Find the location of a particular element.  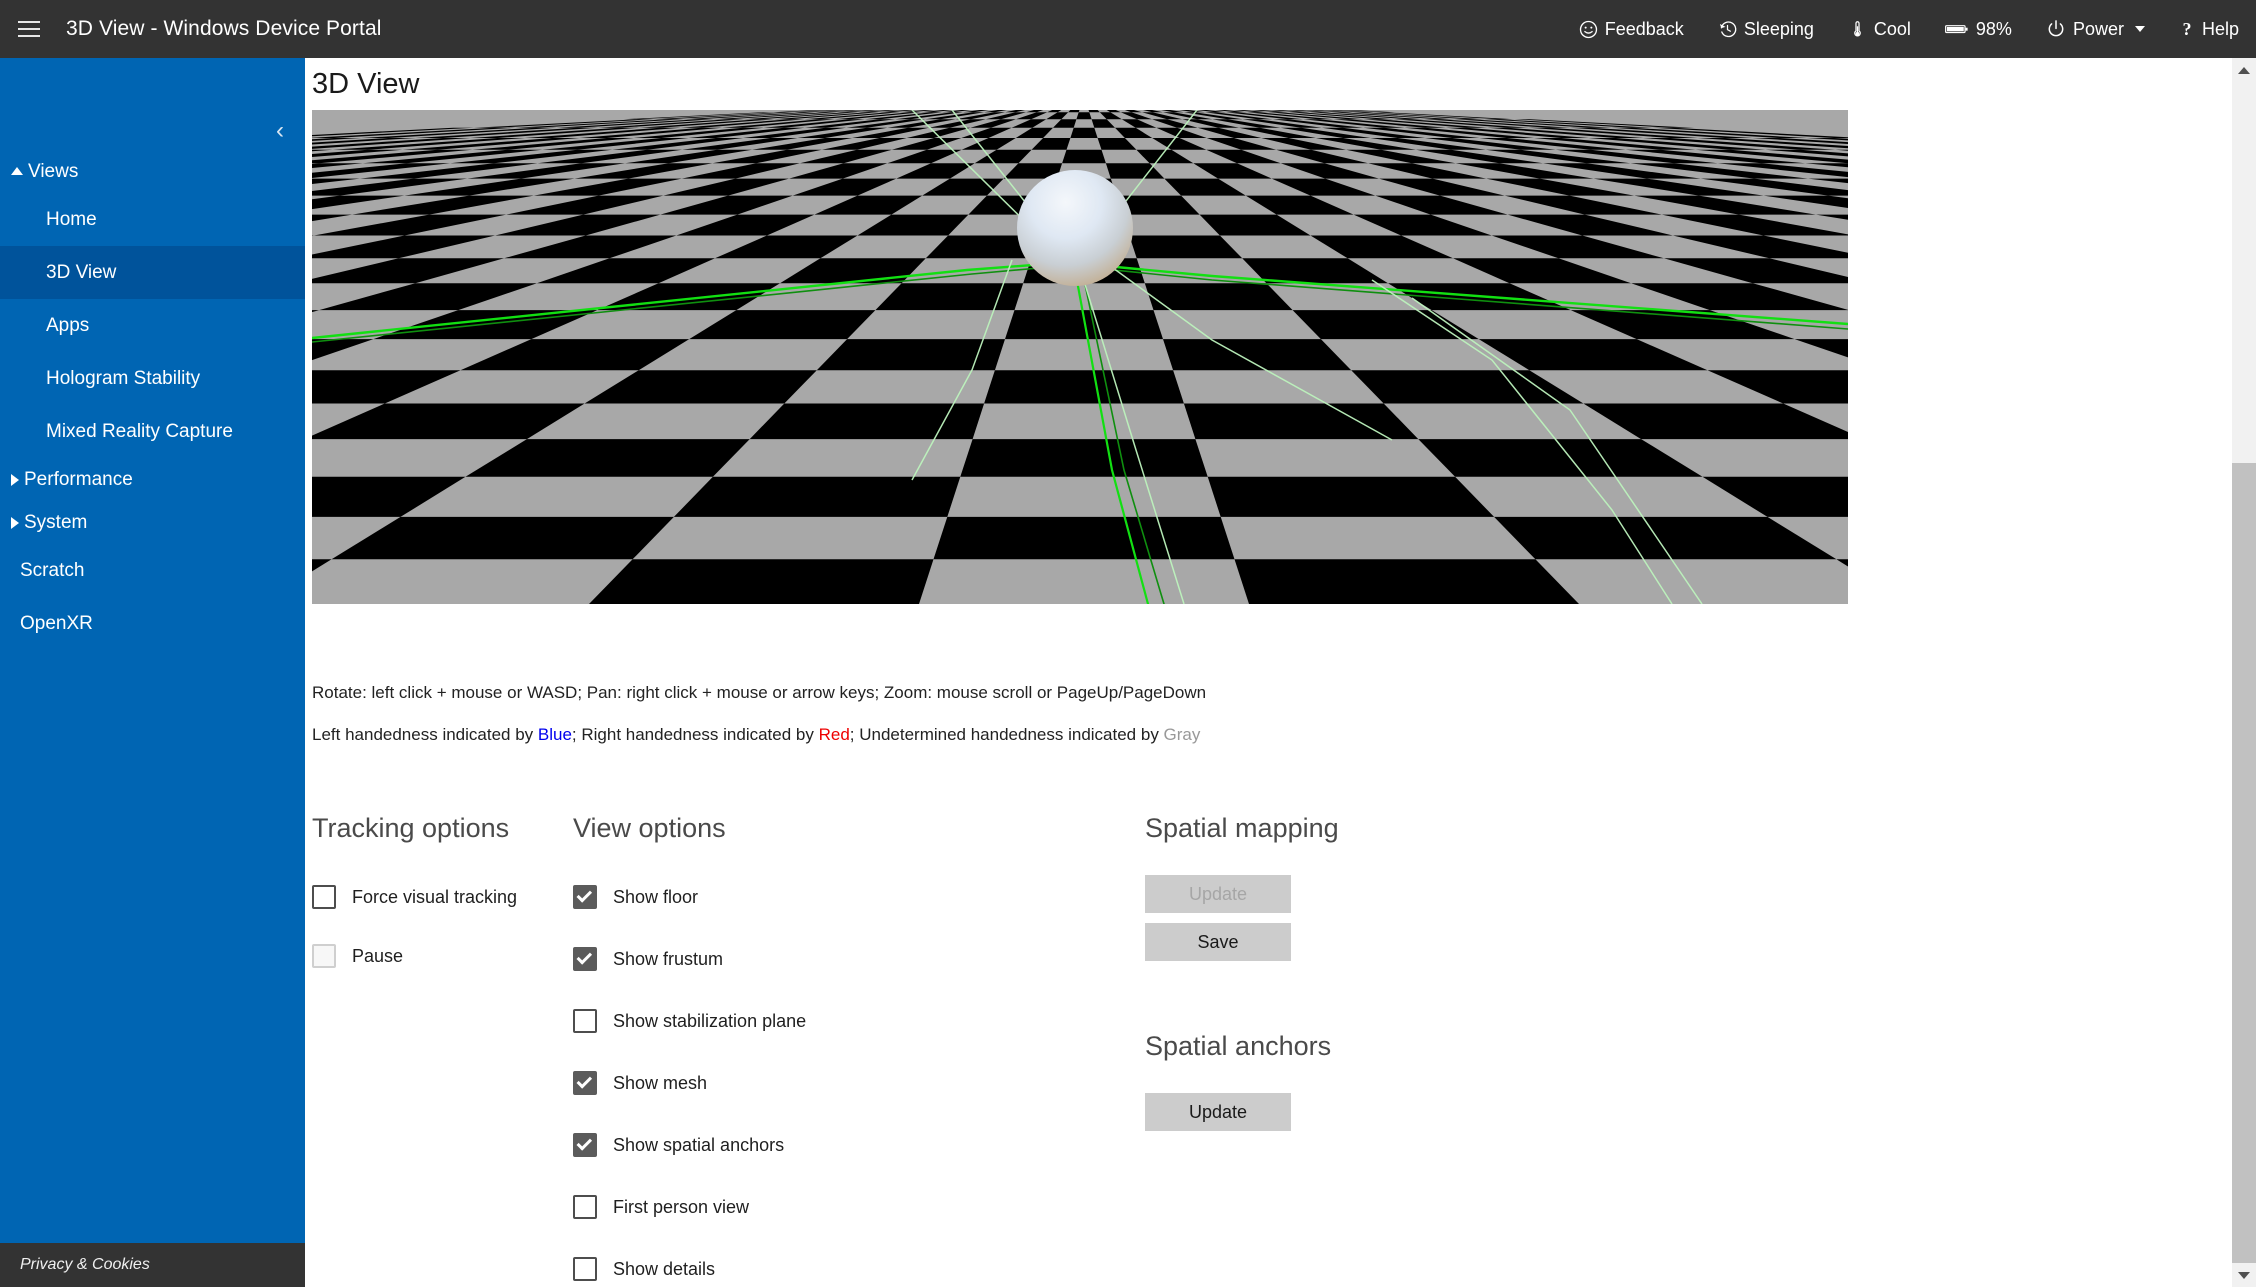

hamburger-menu-icon is located at coordinates (29, 29).